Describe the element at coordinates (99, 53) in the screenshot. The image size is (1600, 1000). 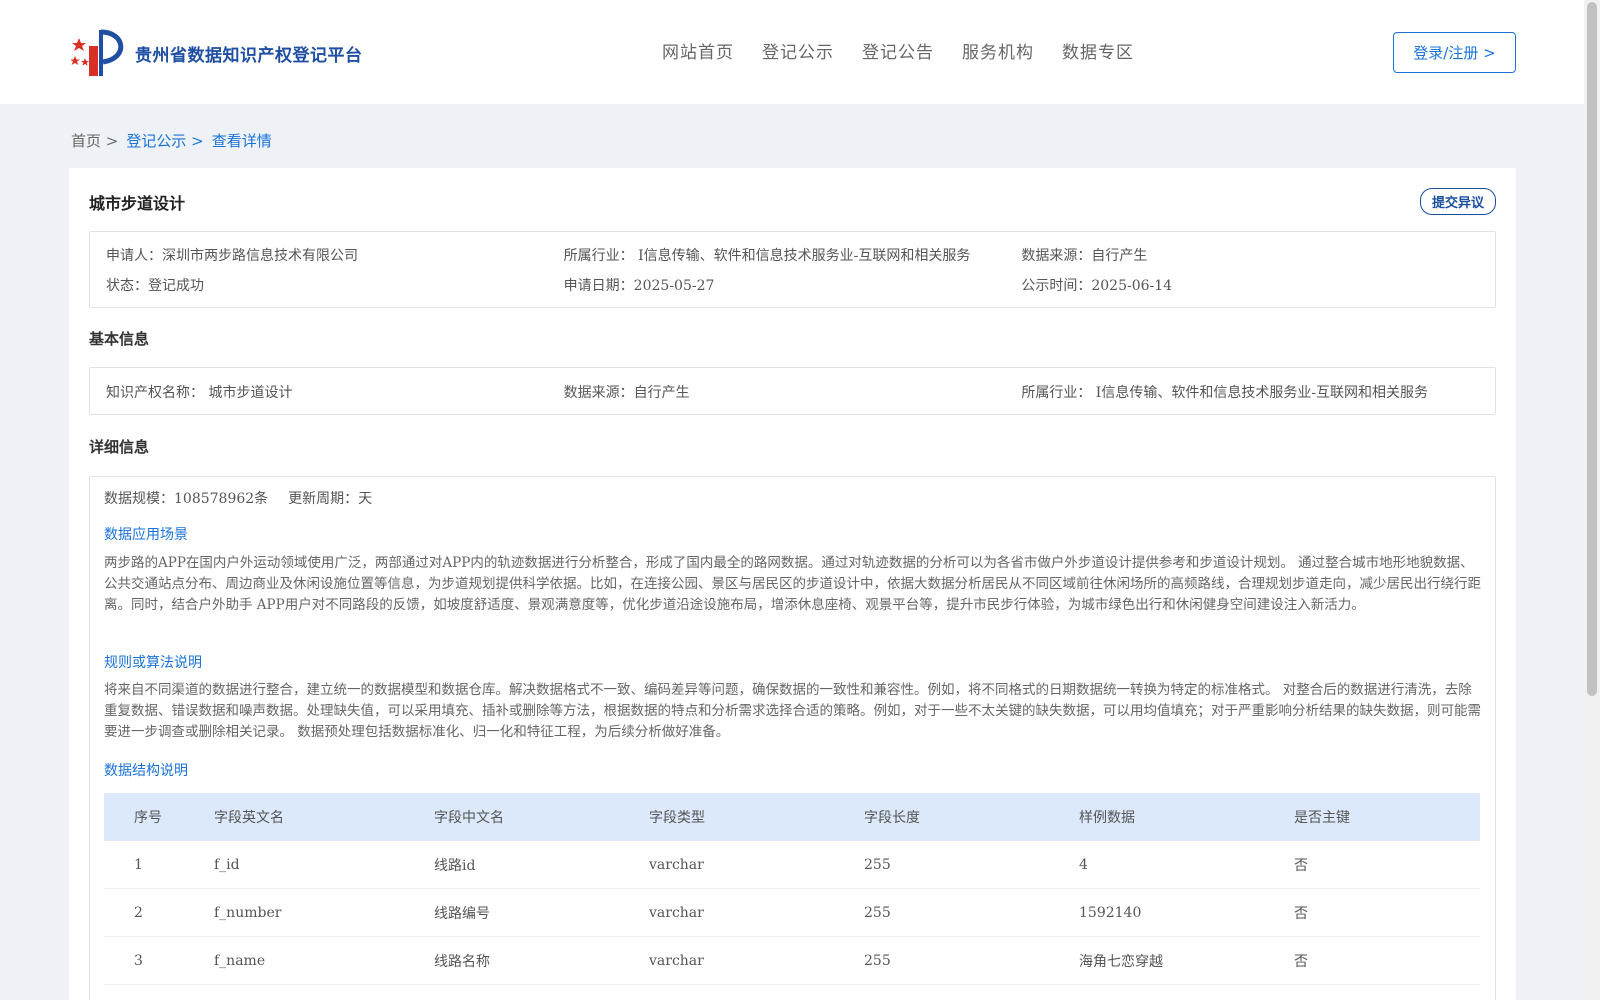
I see `logo-emblem-icon` at that location.